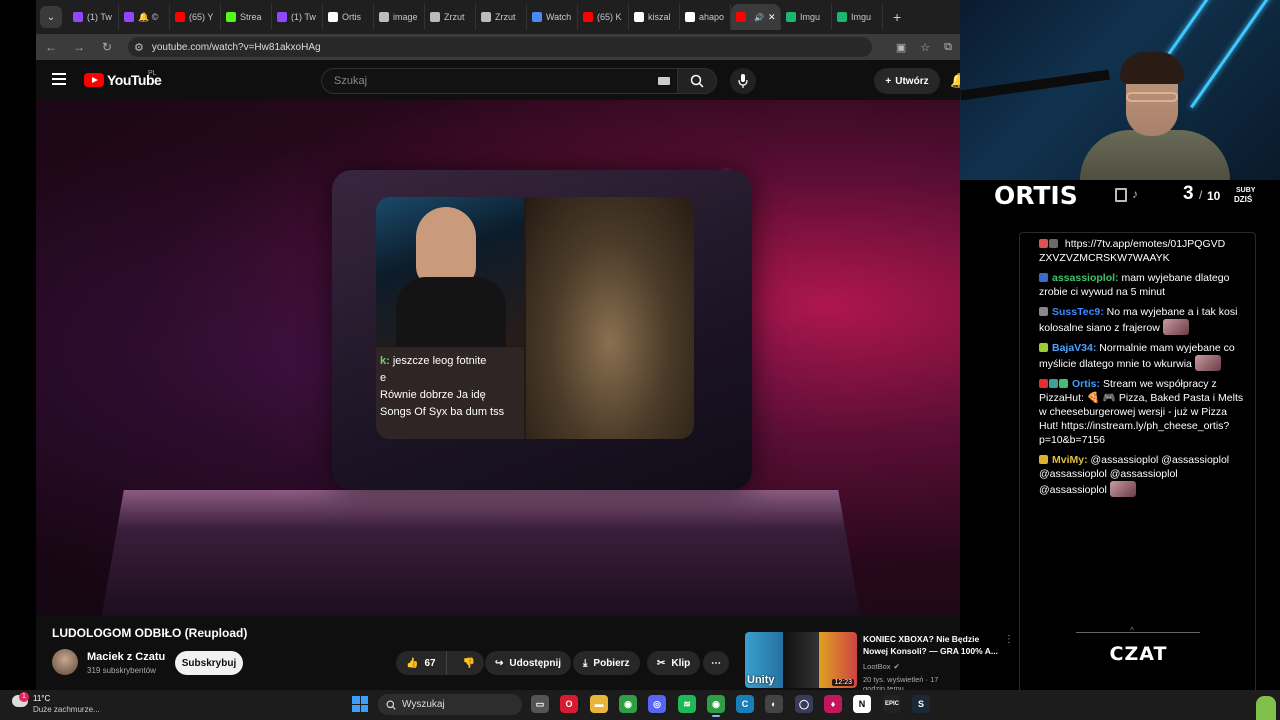 Image resolution: width=1280 pixels, height=720 pixels. What do you see at coordinates (697, 81) in the screenshot?
I see `search-button` at bounding box center [697, 81].